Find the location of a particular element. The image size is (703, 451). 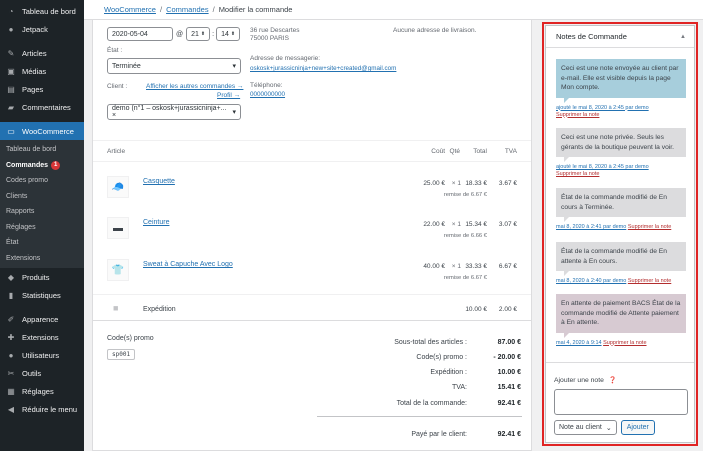

menu-item-comments: ▰ Commentaires is located at coordinates (42, 107).